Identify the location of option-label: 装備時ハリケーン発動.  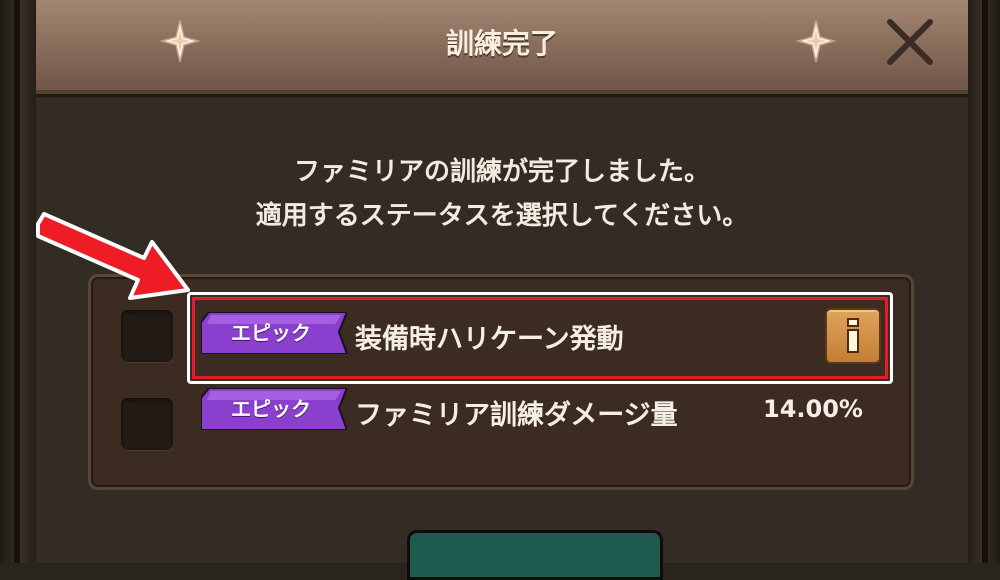
(489, 339).